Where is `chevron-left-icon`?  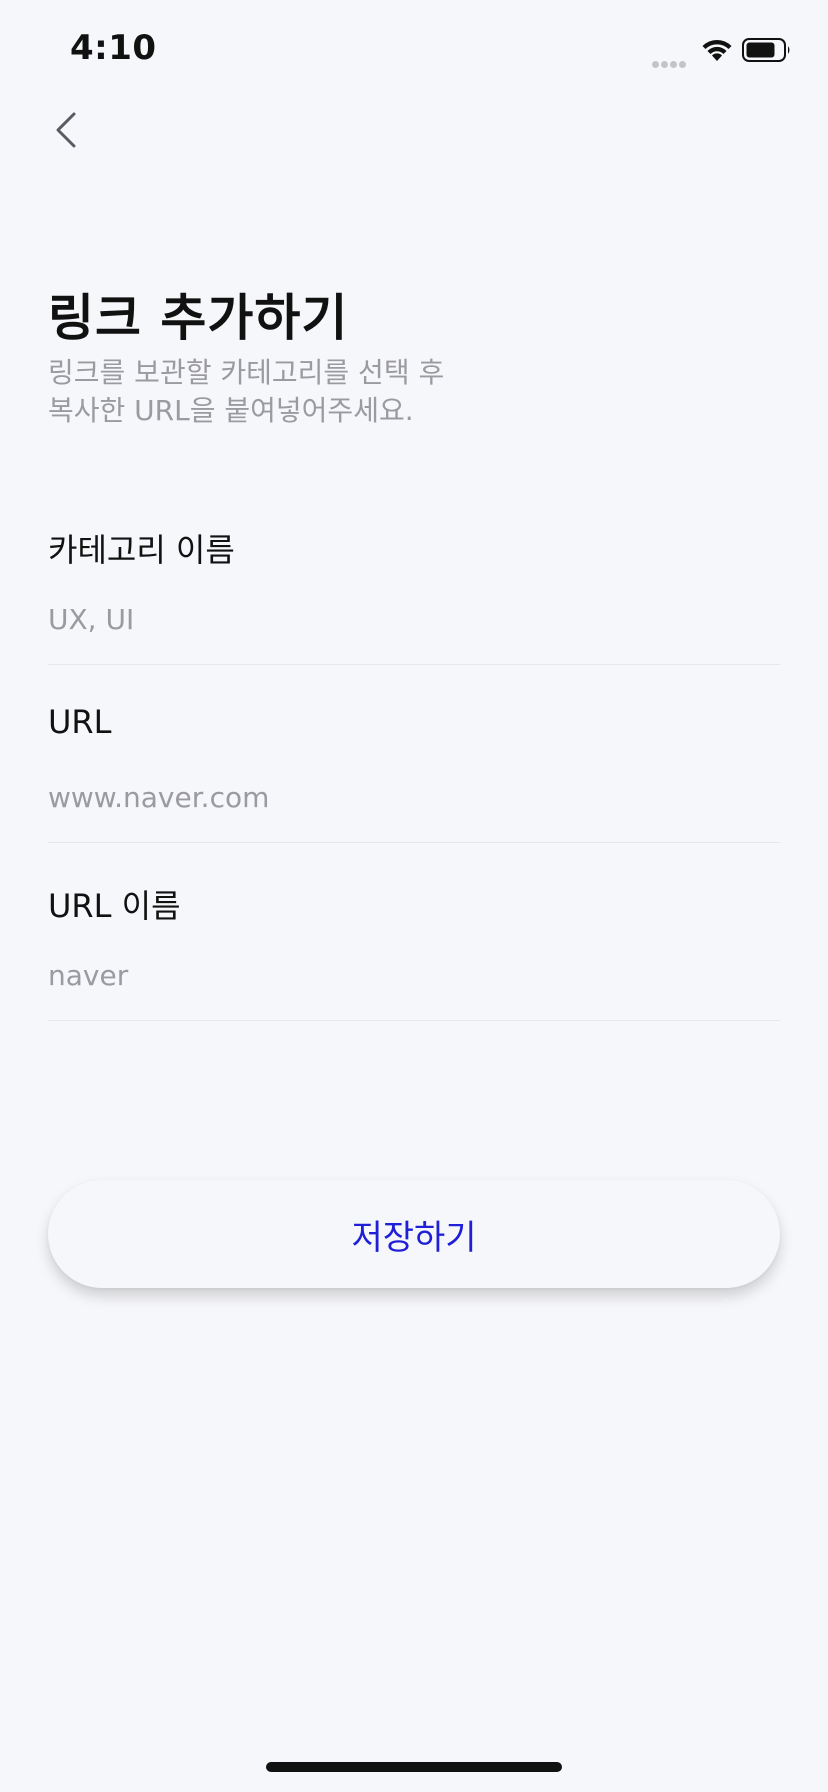
chevron-left-icon is located at coordinates (66, 130).